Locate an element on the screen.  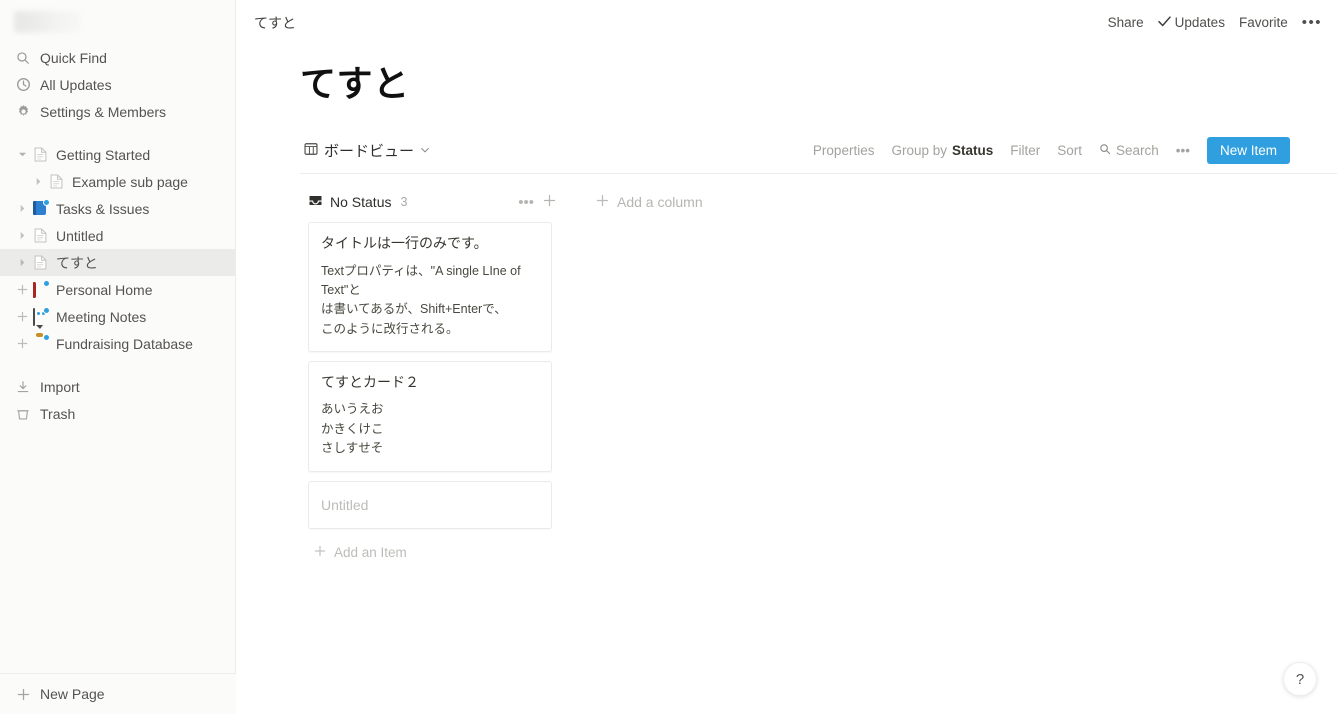
board-card: てすとカード２ あいうえお かきくけこ さしすせそ is located at coordinates (430, 416).